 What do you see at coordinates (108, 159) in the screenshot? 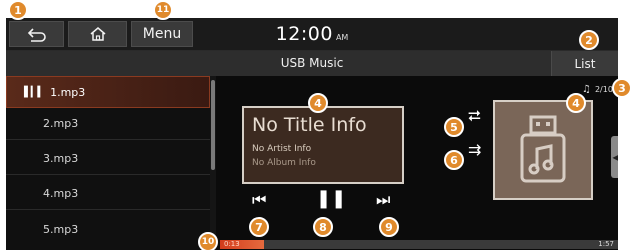
I see `list-item-3: 3.mp3` at bounding box center [108, 159].